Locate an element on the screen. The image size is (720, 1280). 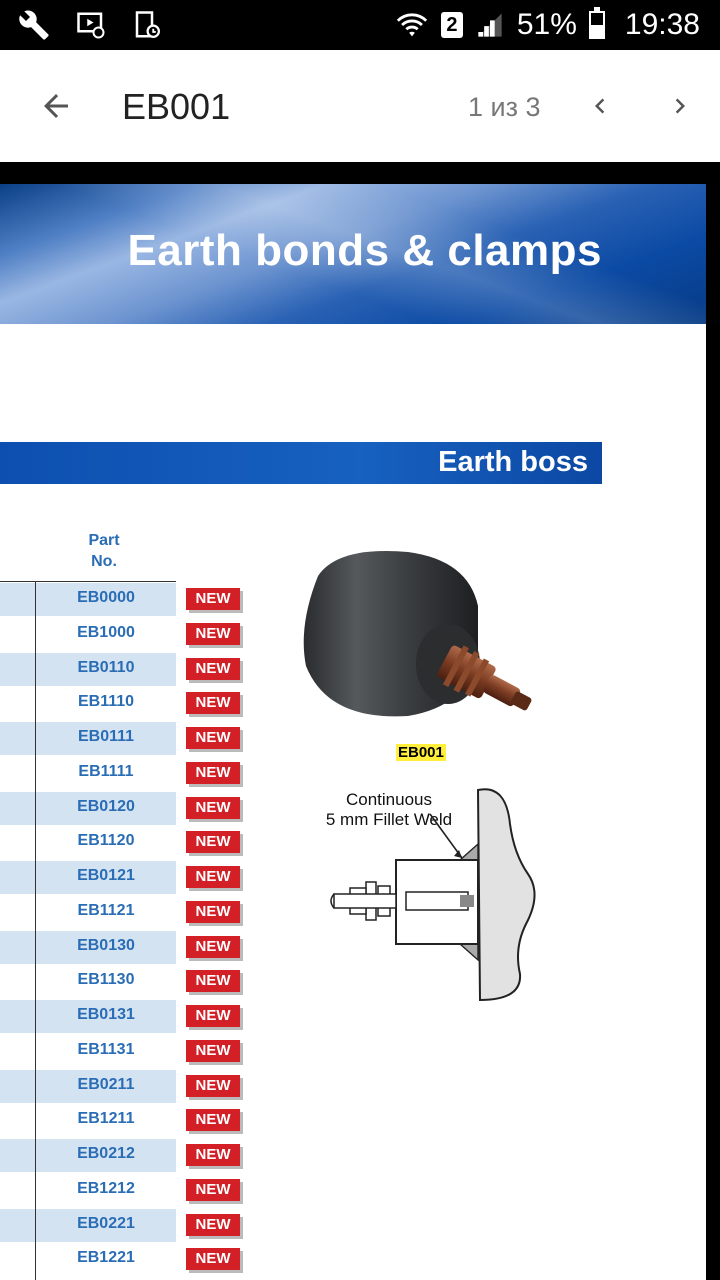
part-number: EB0131 is located at coordinates (106, 1014).